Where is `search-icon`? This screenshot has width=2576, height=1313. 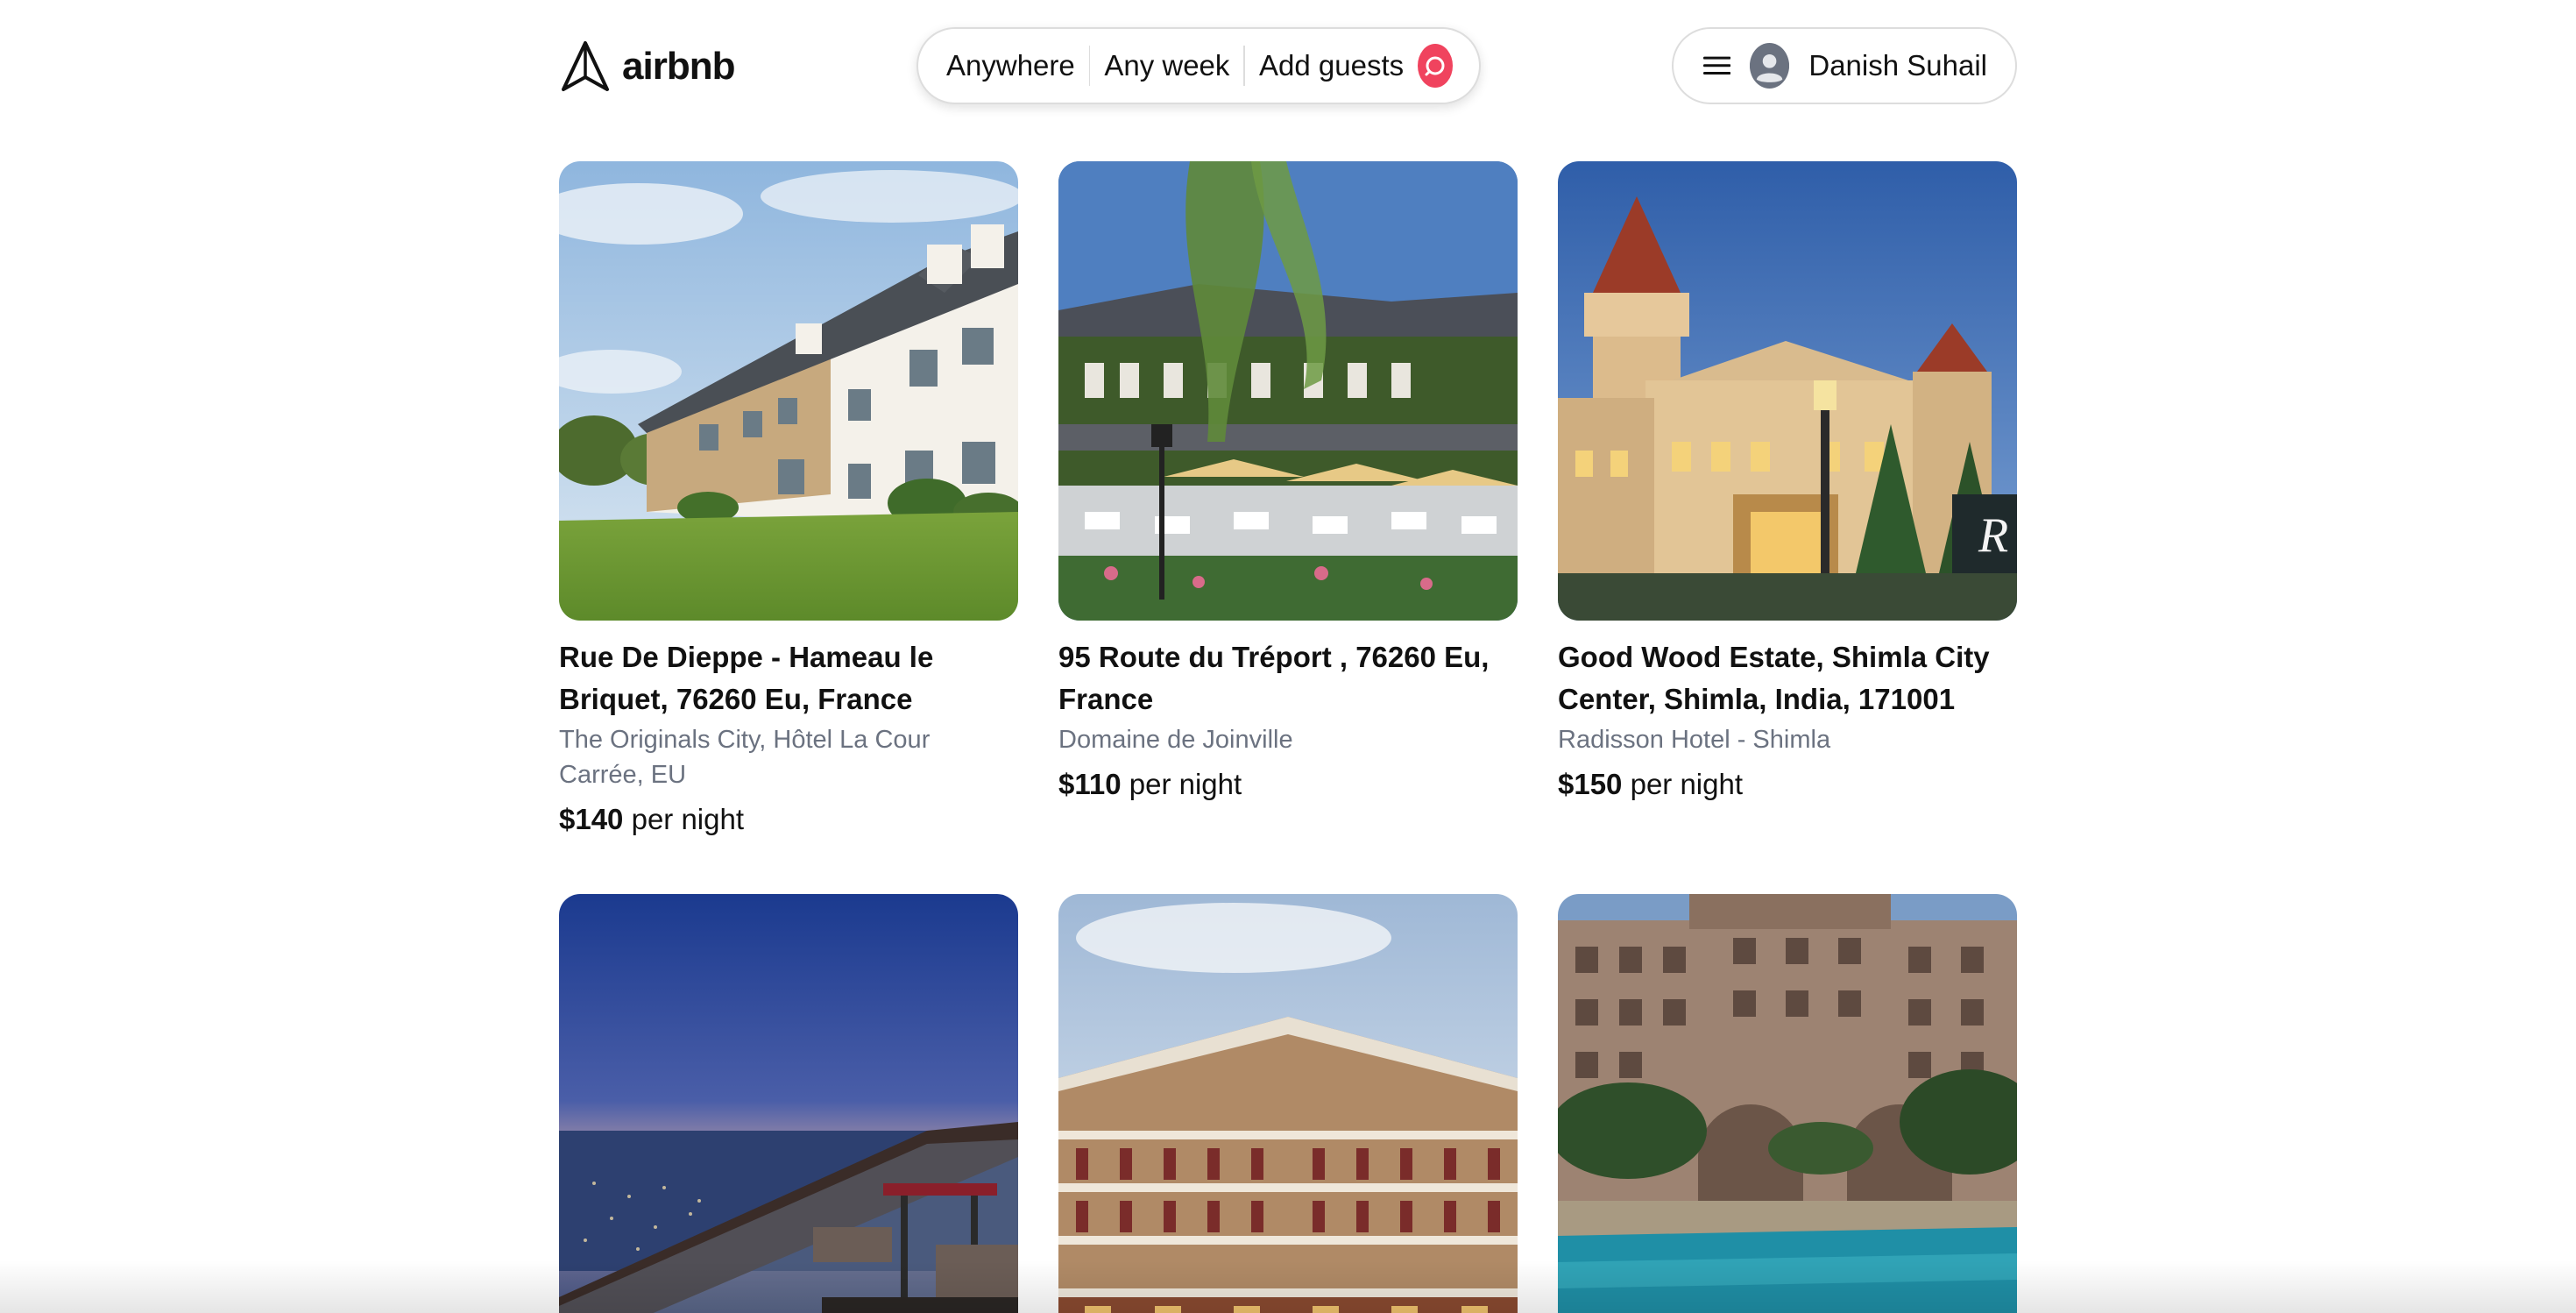 search-icon is located at coordinates (1435, 66).